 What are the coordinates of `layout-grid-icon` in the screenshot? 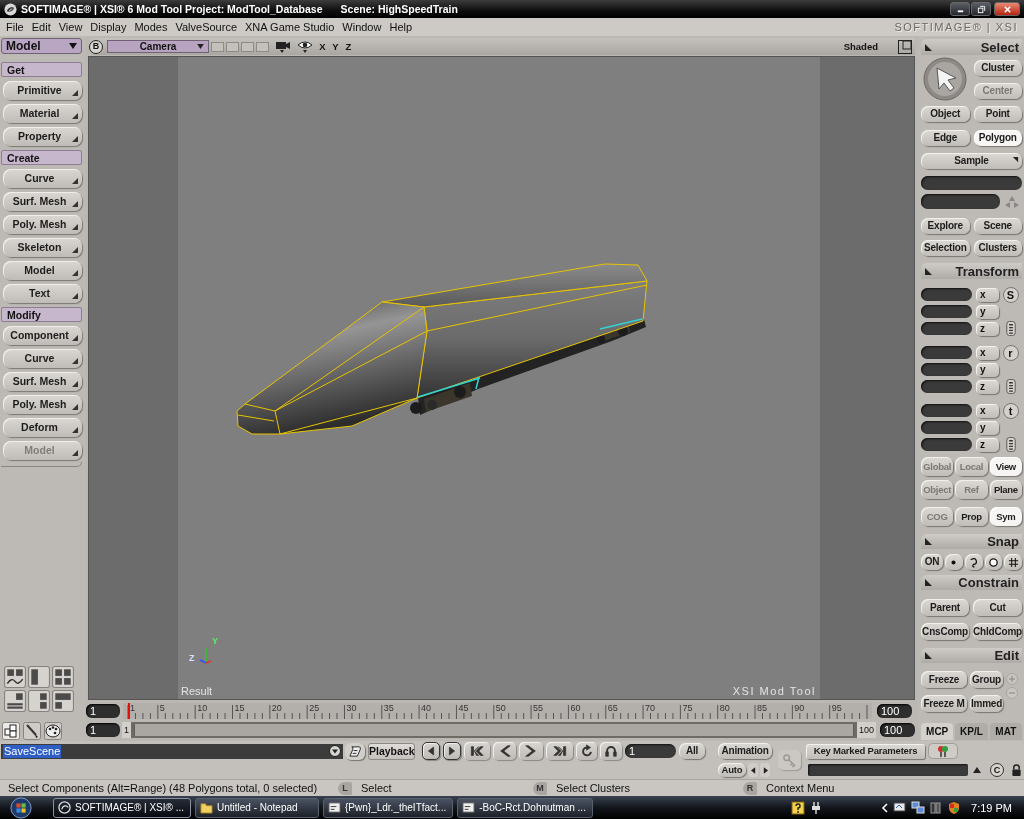 It's located at (63, 677).